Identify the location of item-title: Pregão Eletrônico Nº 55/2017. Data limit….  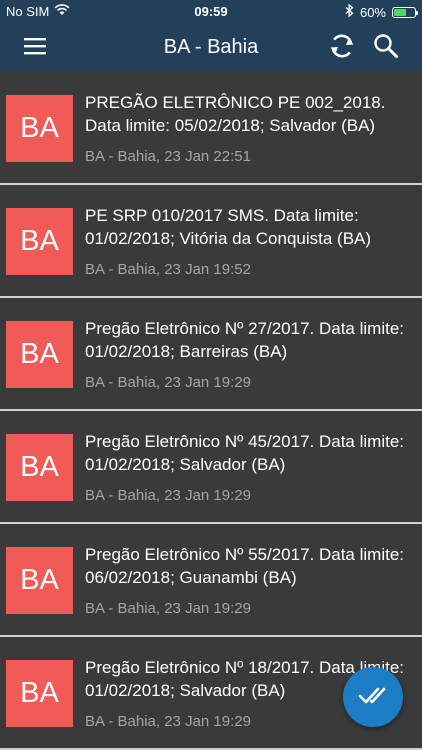
(244, 566).